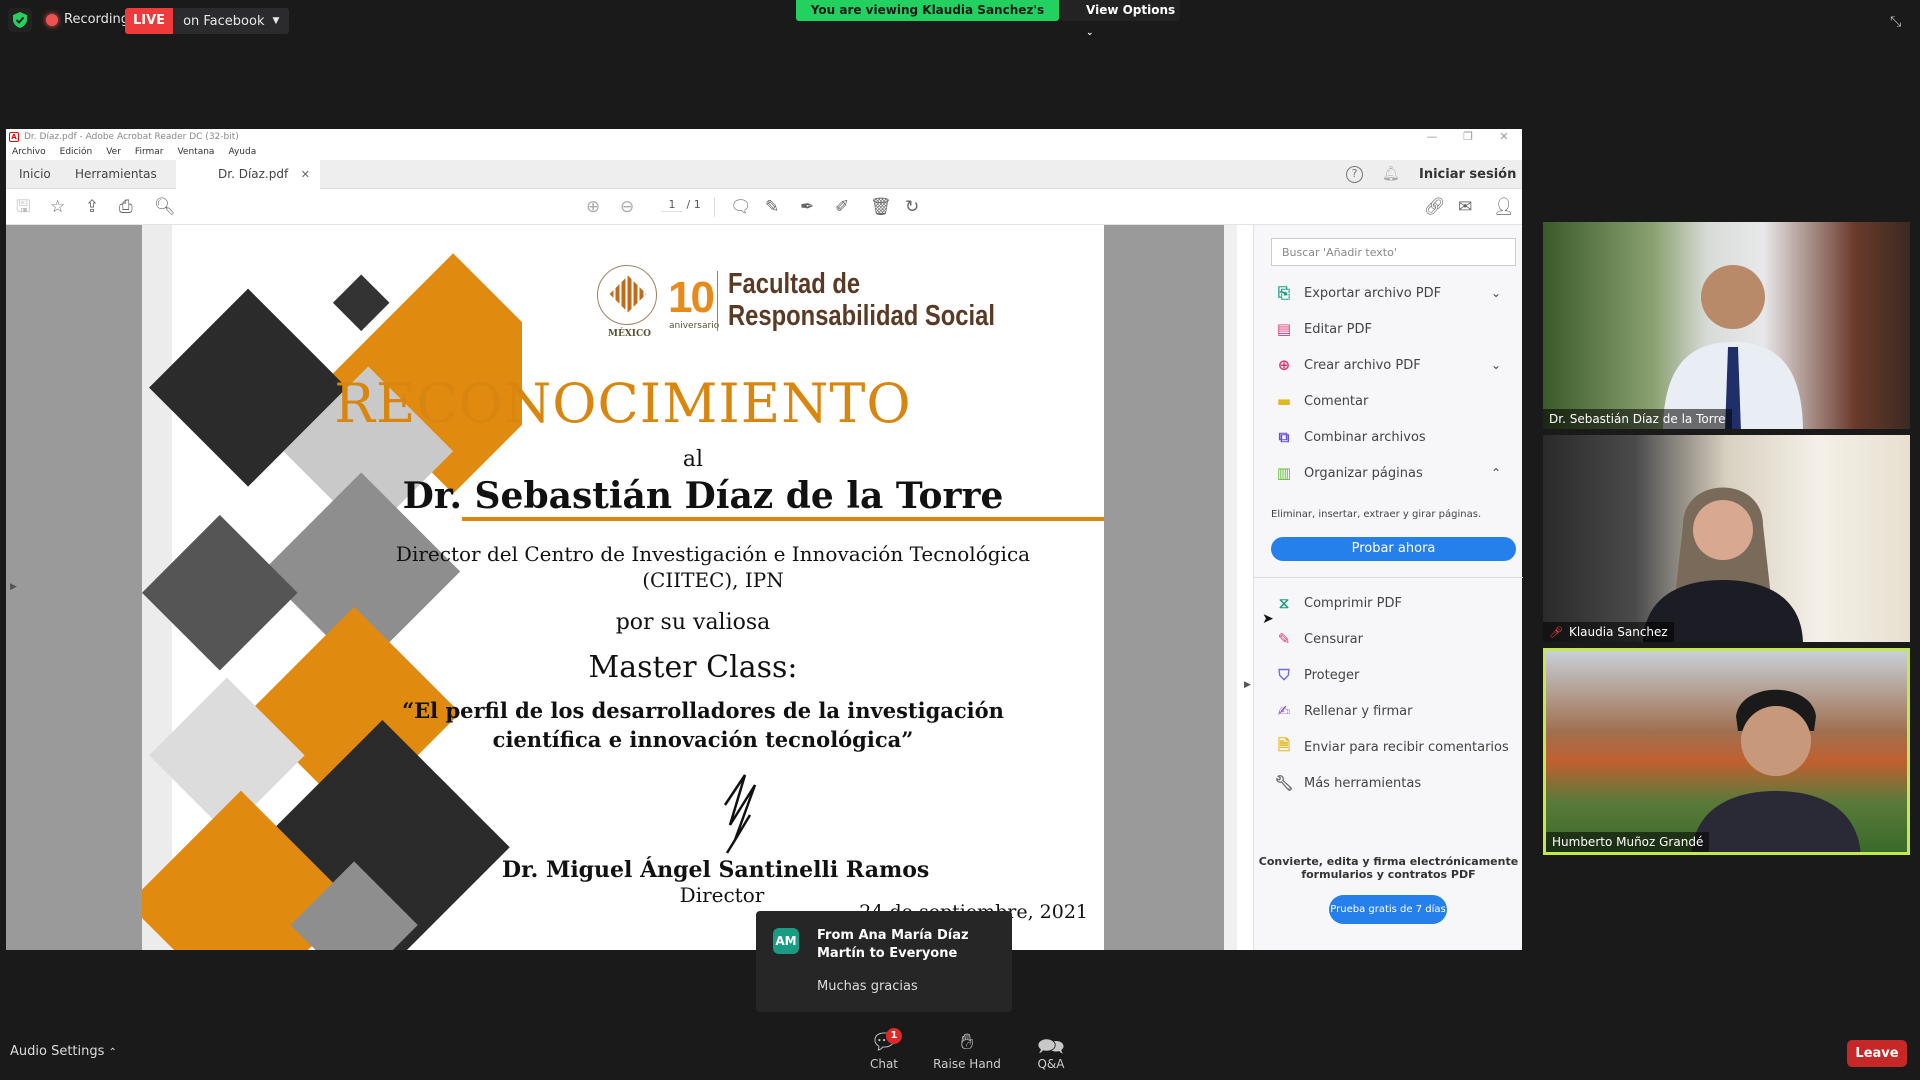 The height and width of the screenshot is (1080, 1920). Describe the element at coordinates (242, 152) in the screenshot. I see `menu-ayuda: Ayuda` at that location.